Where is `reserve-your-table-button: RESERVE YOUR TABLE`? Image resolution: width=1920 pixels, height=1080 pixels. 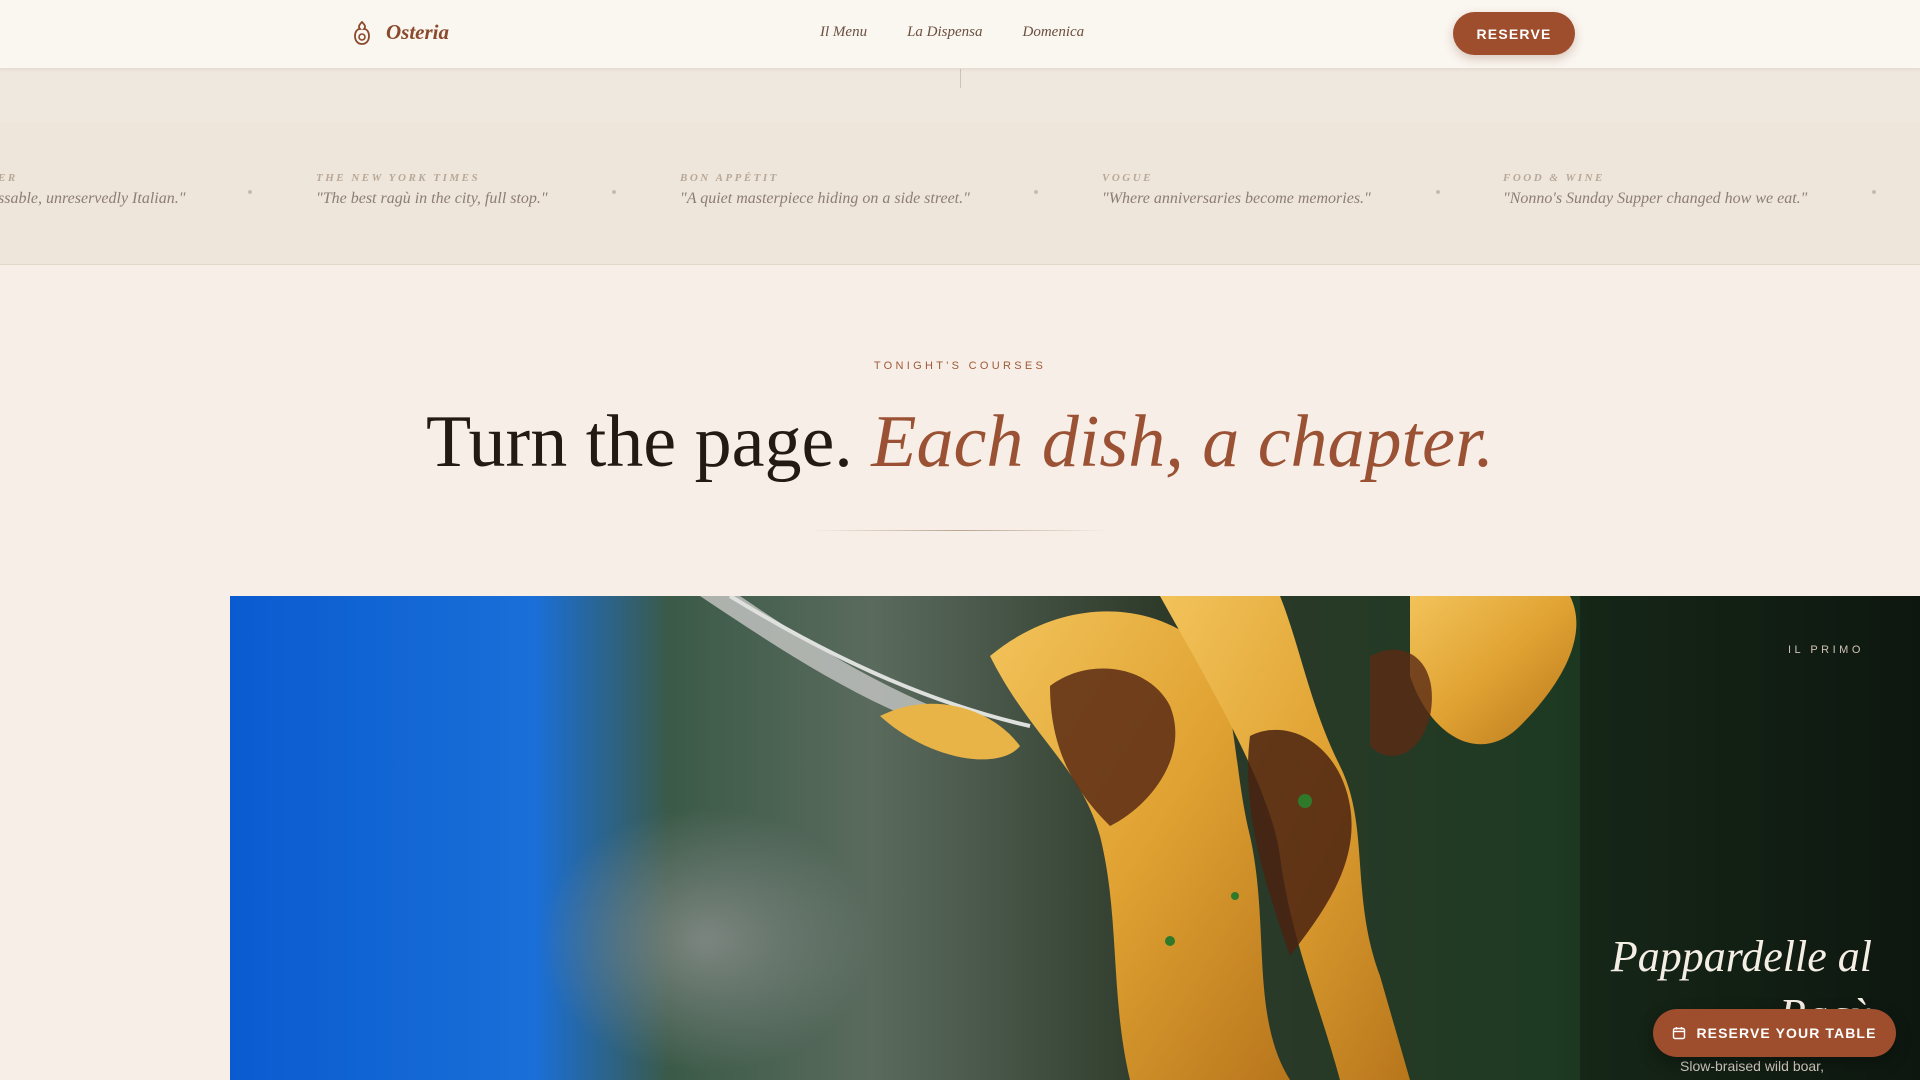
reserve-your-table-button: RESERVE YOUR TABLE is located at coordinates (1774, 1033).